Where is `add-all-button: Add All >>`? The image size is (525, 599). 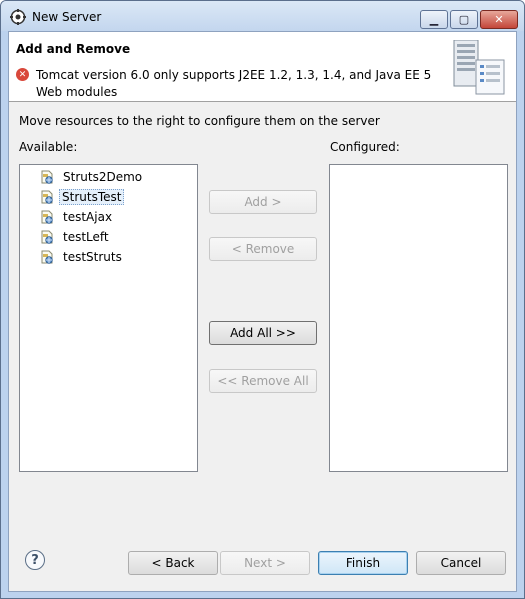 add-all-button: Add All >> is located at coordinates (263, 333).